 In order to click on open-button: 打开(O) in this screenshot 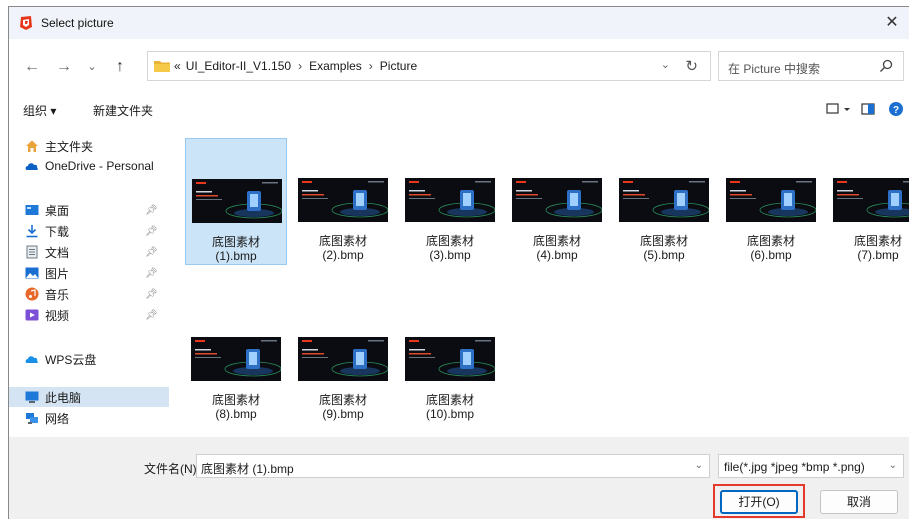, I will do `click(759, 502)`.